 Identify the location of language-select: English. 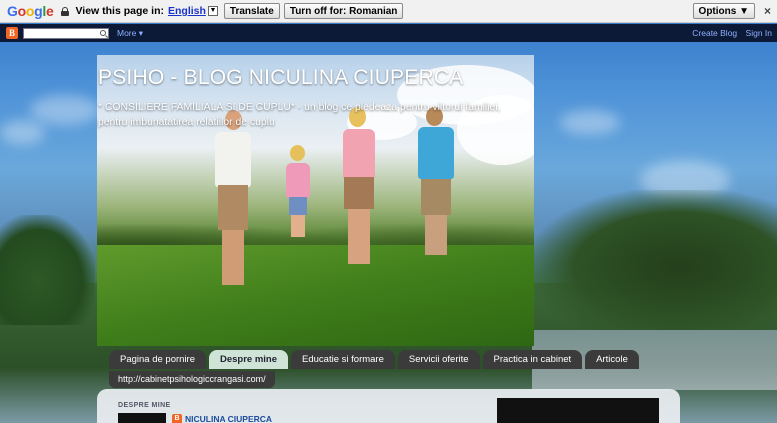
(187, 11).